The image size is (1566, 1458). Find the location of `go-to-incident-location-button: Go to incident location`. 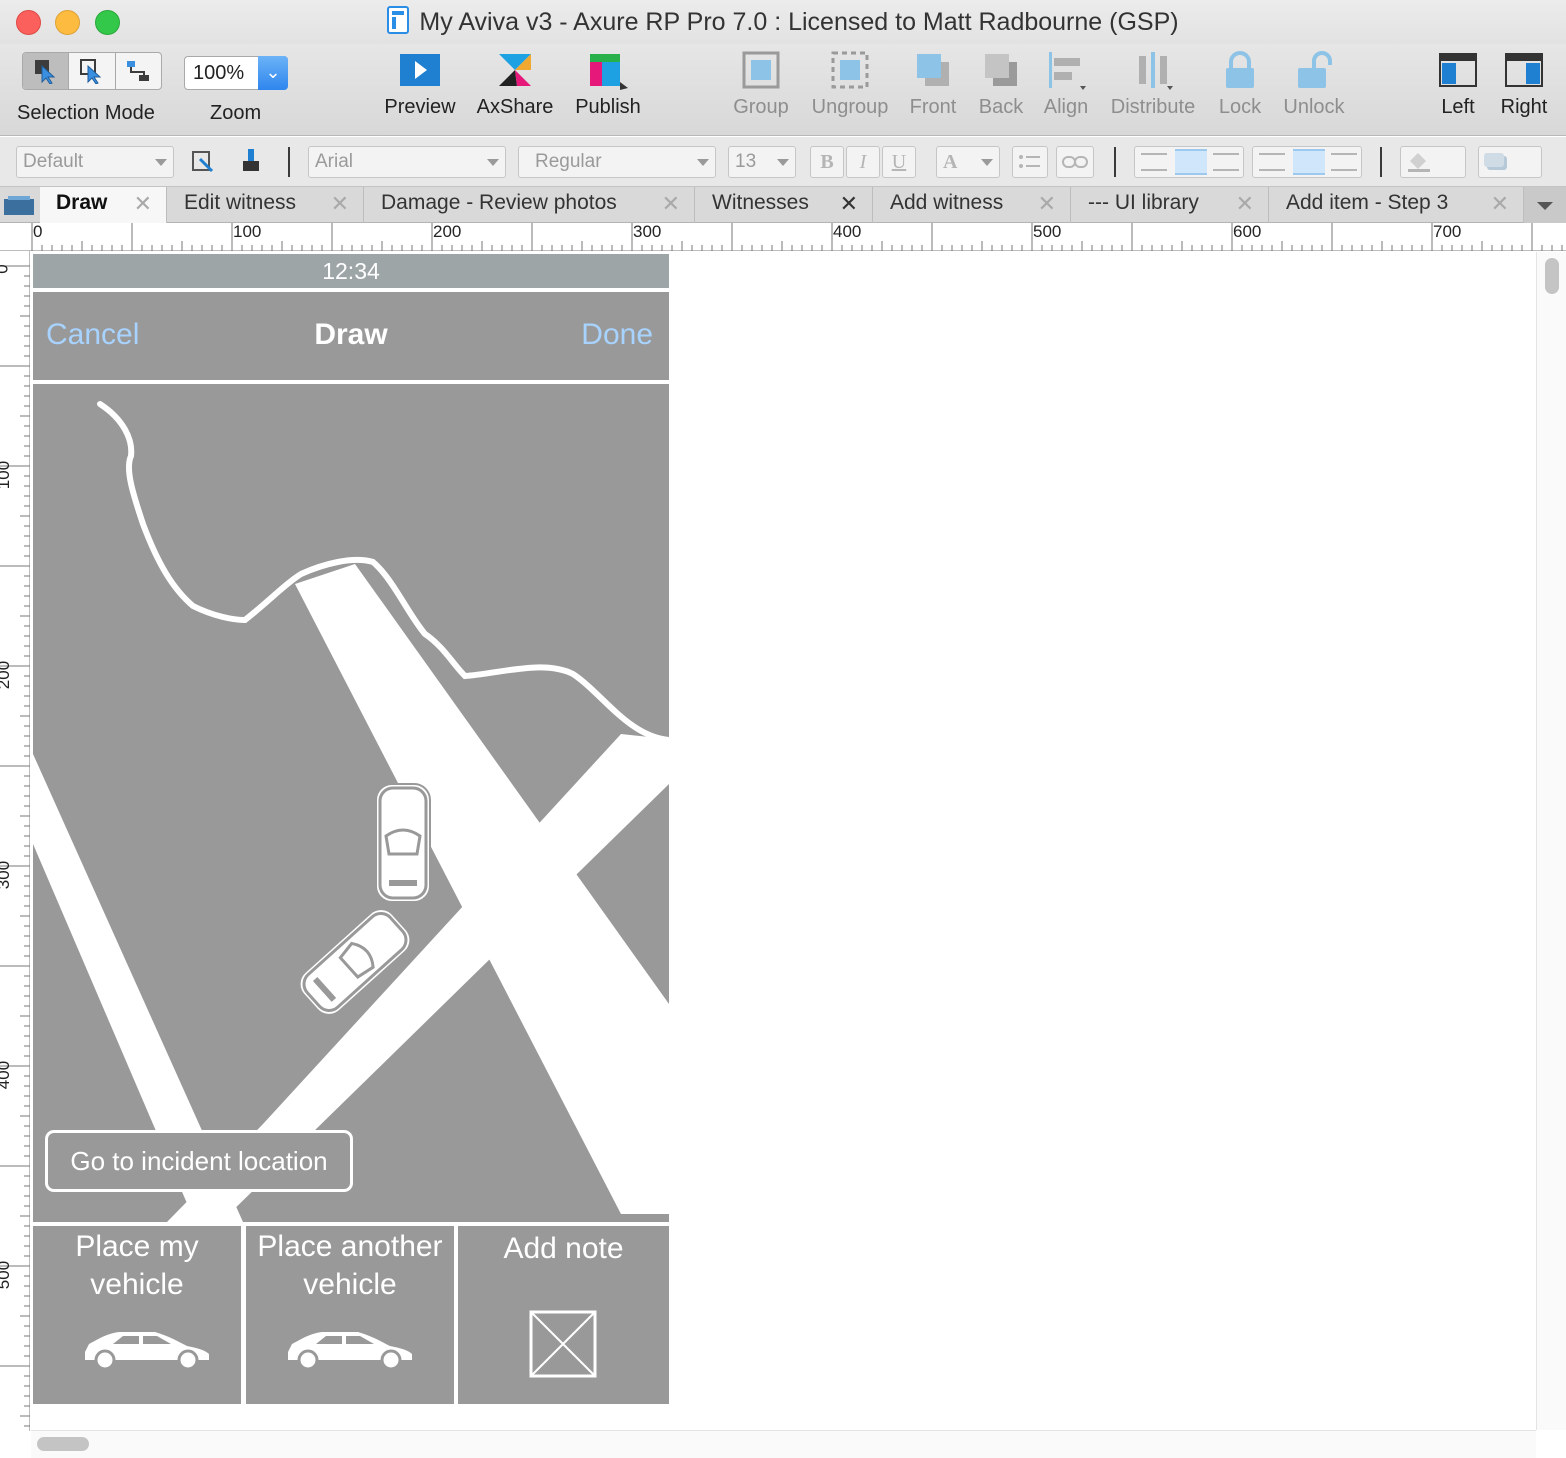

go-to-incident-location-button: Go to incident location is located at coordinates (199, 1161).